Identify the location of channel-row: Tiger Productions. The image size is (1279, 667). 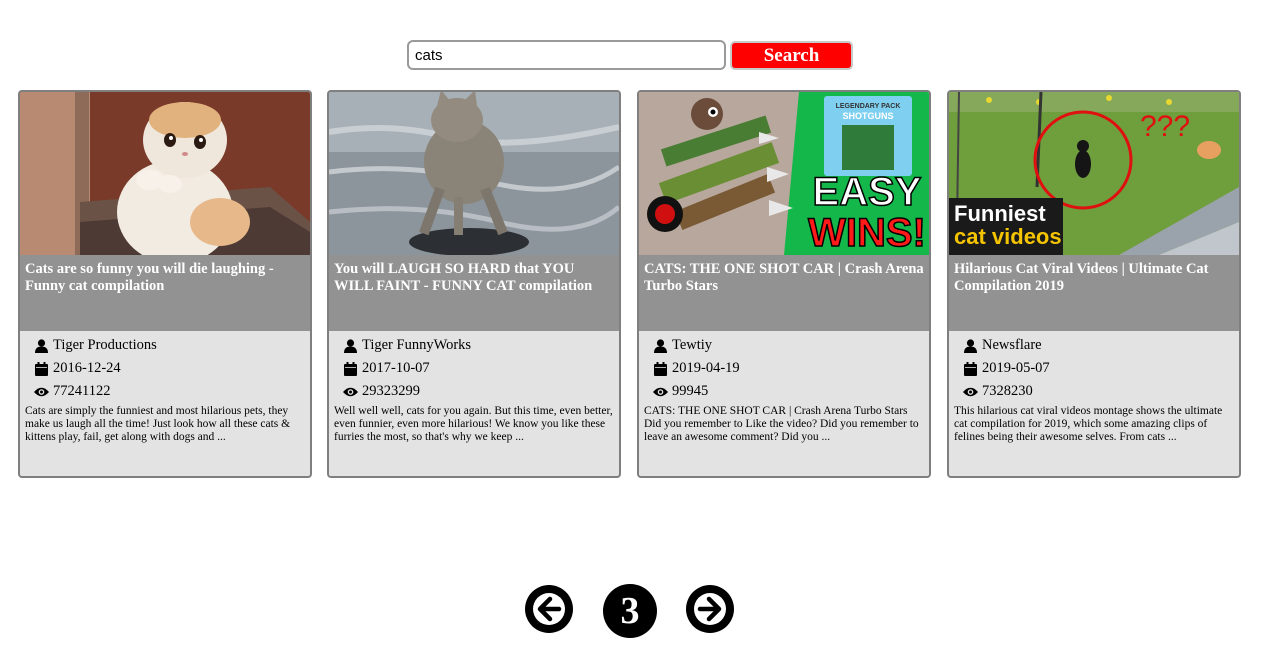
(95, 345).